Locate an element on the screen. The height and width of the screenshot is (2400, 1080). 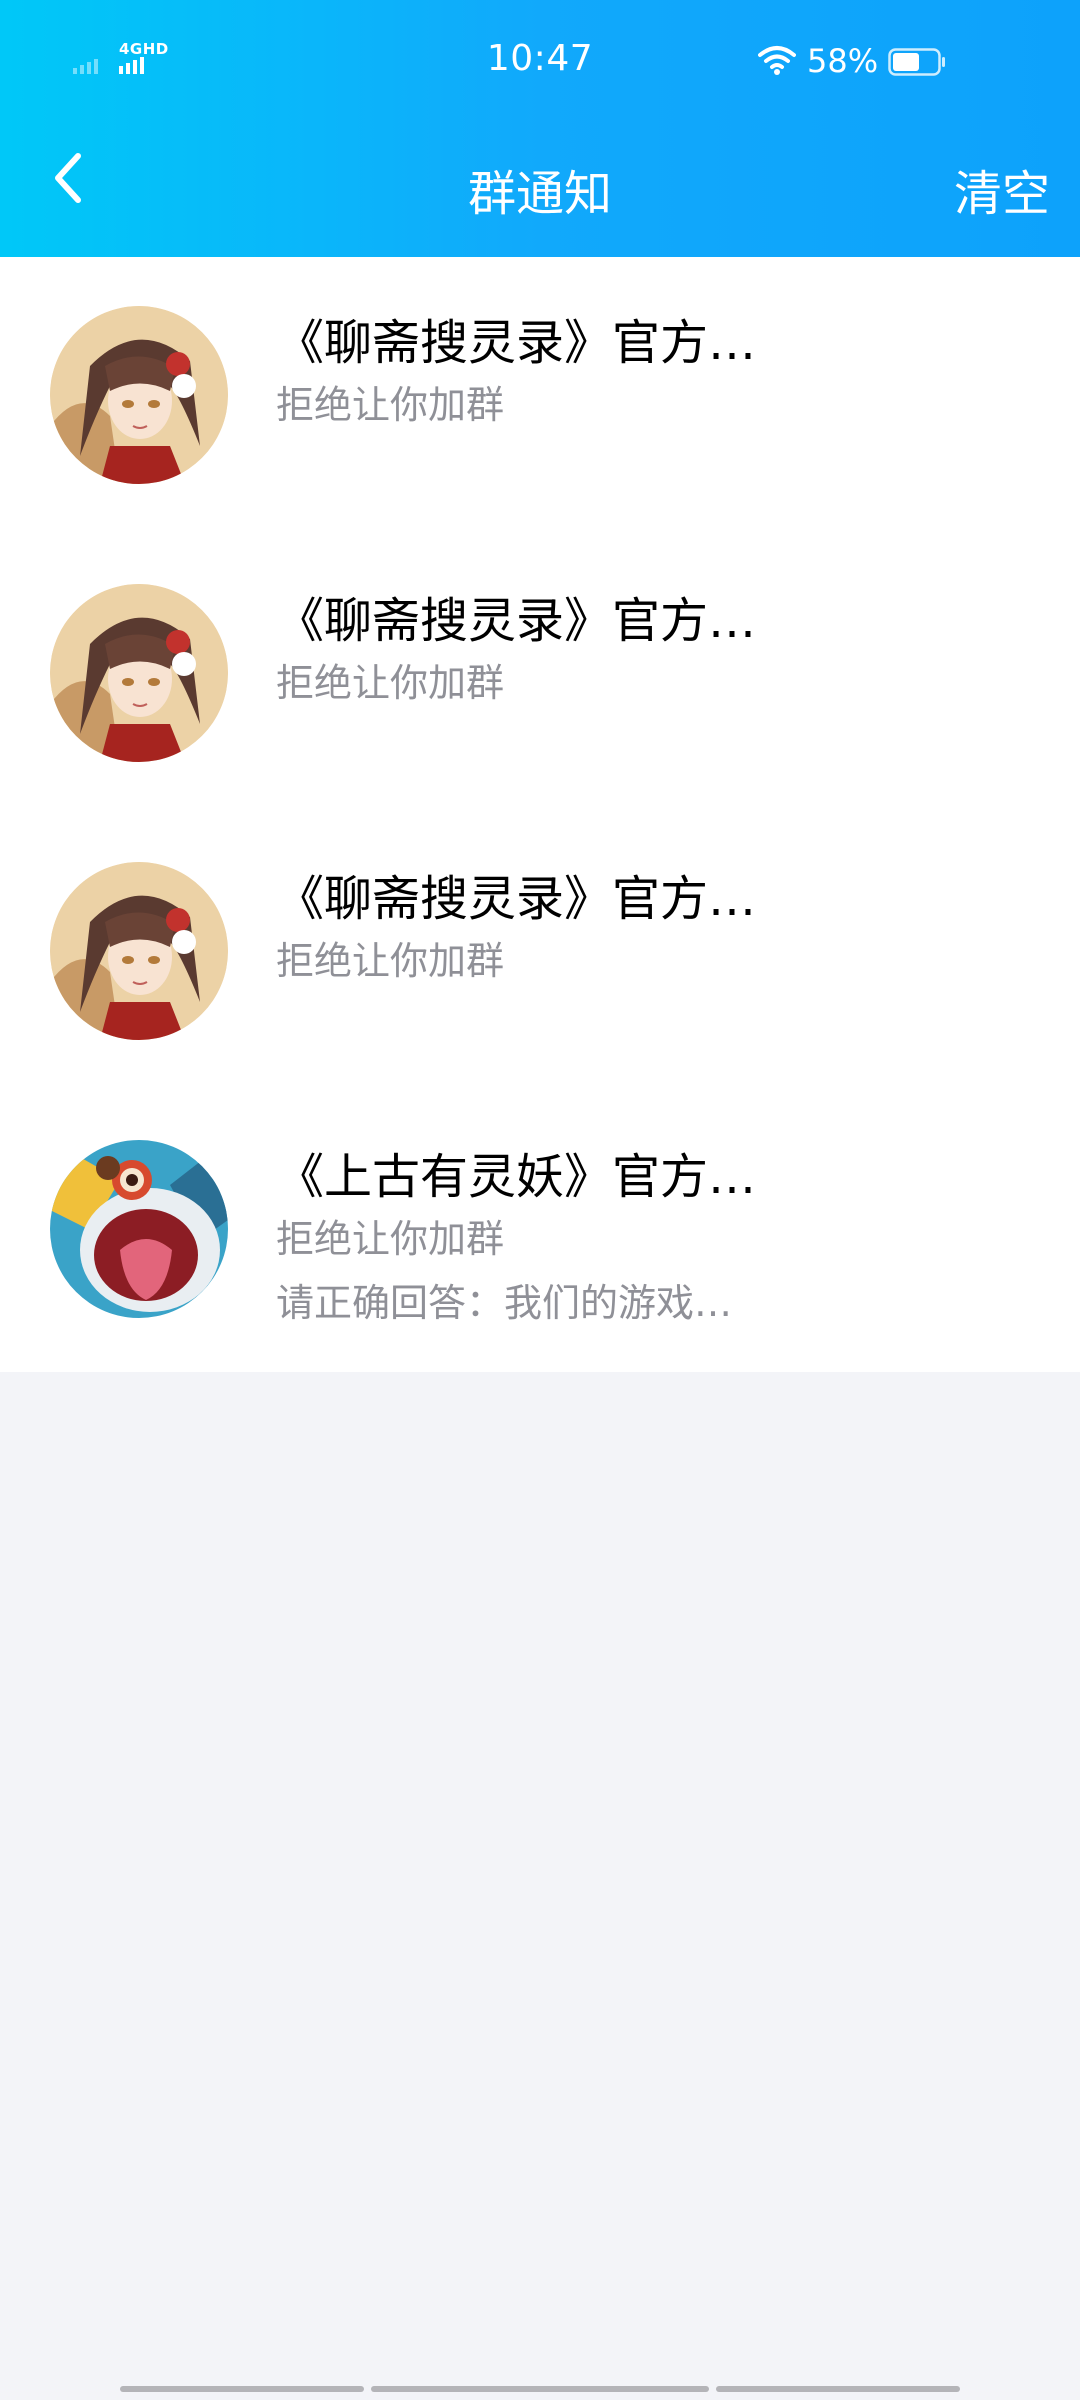
page-title: 群通知 is located at coordinates (539, 194).